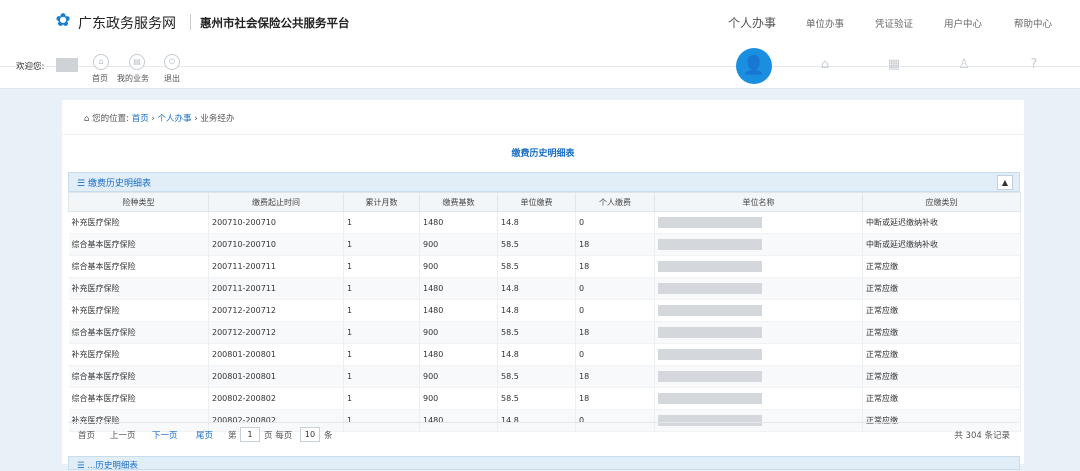 This screenshot has width=1080, height=471. I want to click on breadcrumb-sep: ›, so click(153, 119).